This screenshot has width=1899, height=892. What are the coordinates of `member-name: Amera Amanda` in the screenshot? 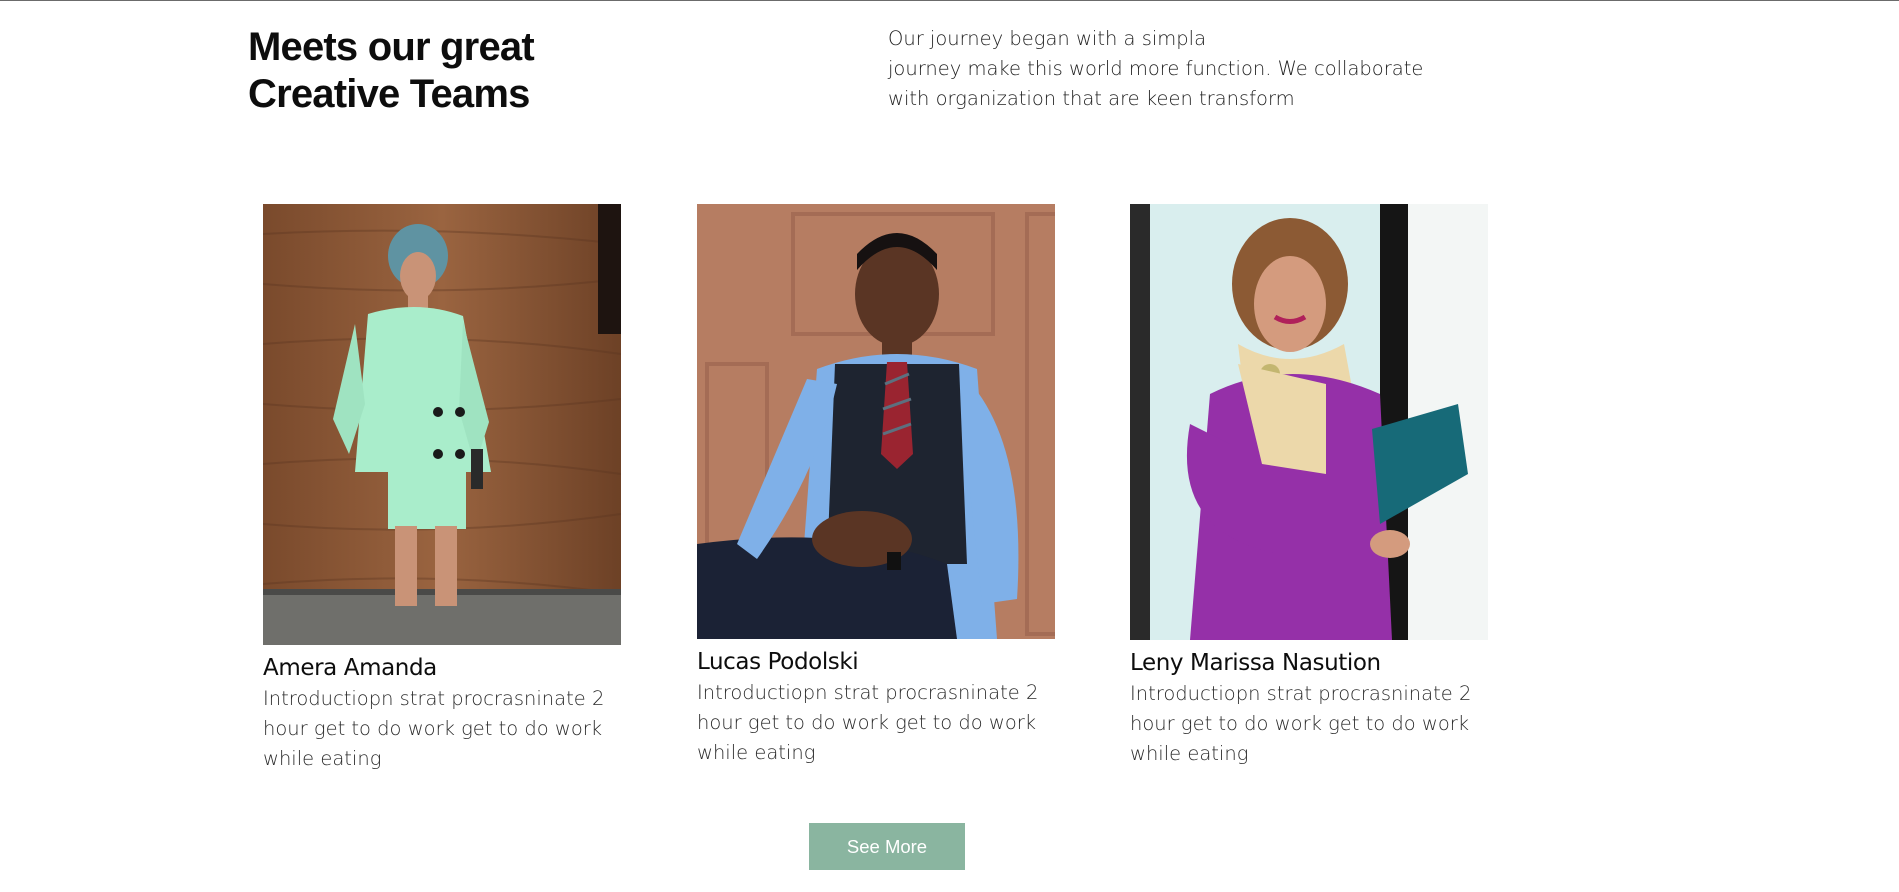 It's located at (350, 668).